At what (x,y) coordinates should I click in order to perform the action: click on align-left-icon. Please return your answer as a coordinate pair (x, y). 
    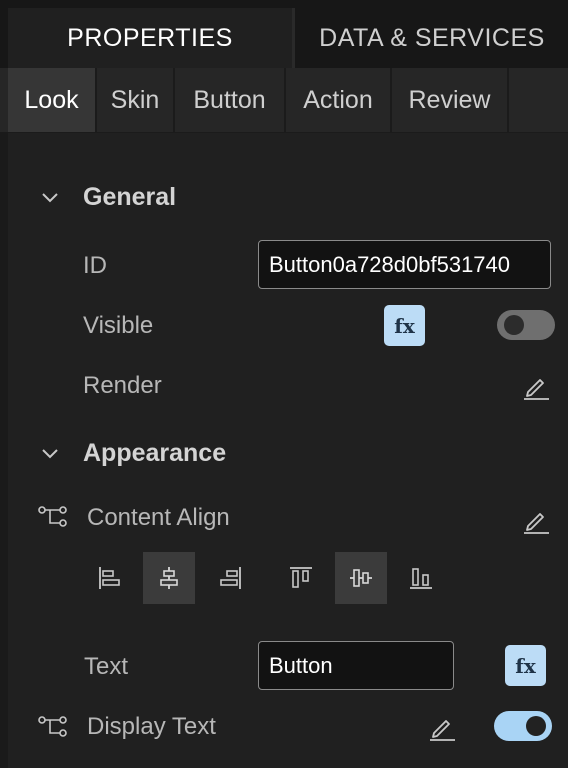
    Looking at the image, I should click on (109, 578).